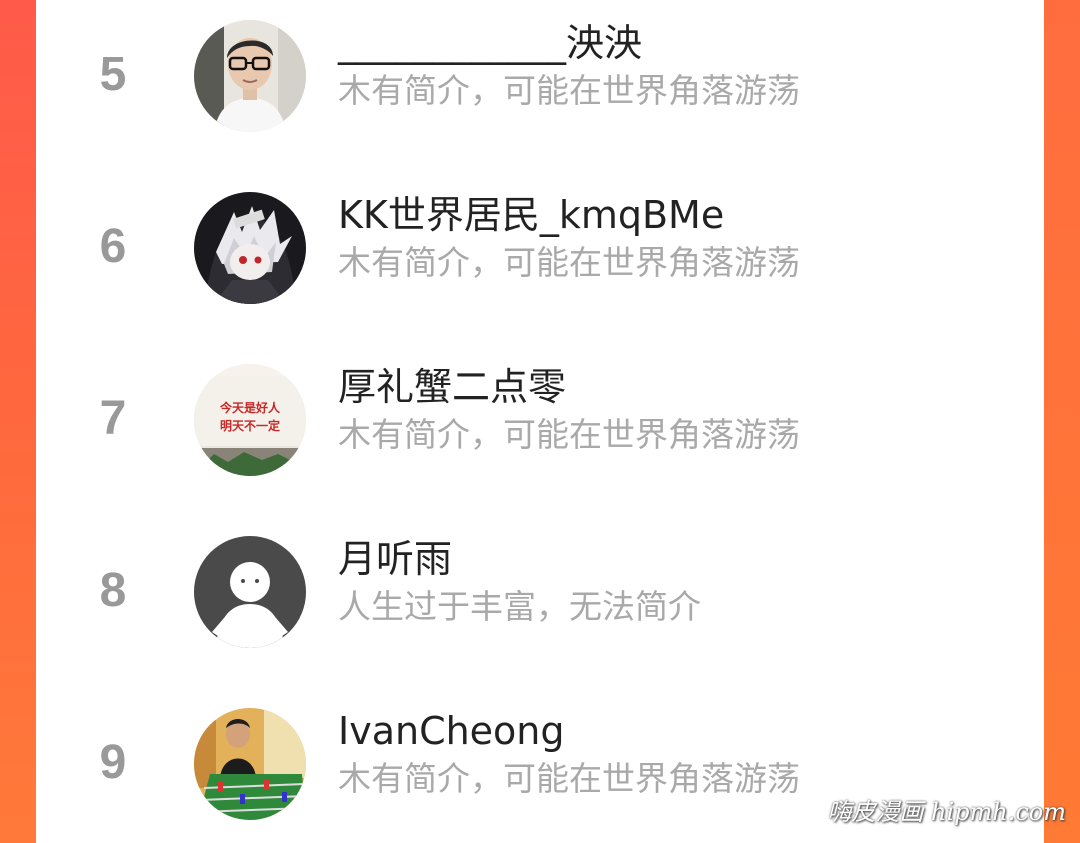 The image size is (1080, 843). I want to click on anime-character-avatar-icon, so click(250, 248).